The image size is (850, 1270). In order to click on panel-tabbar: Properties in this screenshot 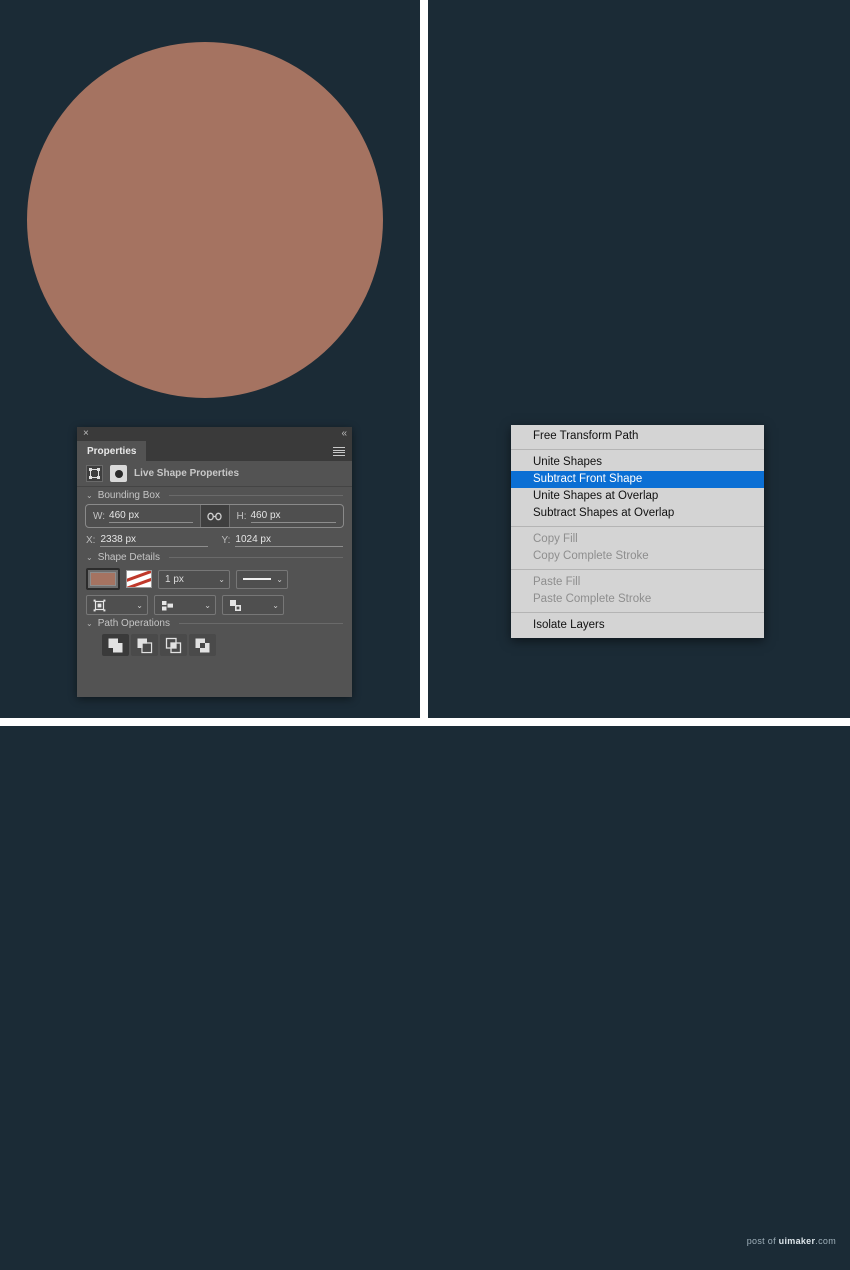, I will do `click(214, 451)`.